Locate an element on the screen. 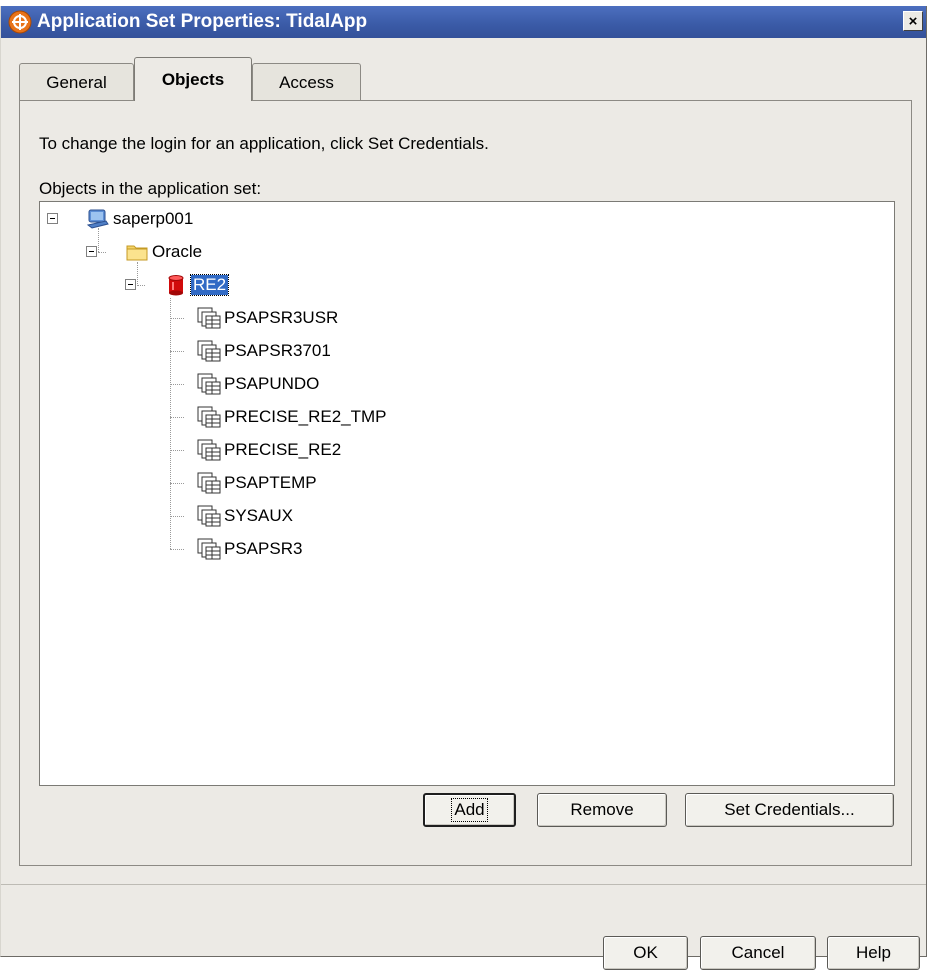 The image size is (927, 970). add-button-label: Add is located at coordinates (469, 810).